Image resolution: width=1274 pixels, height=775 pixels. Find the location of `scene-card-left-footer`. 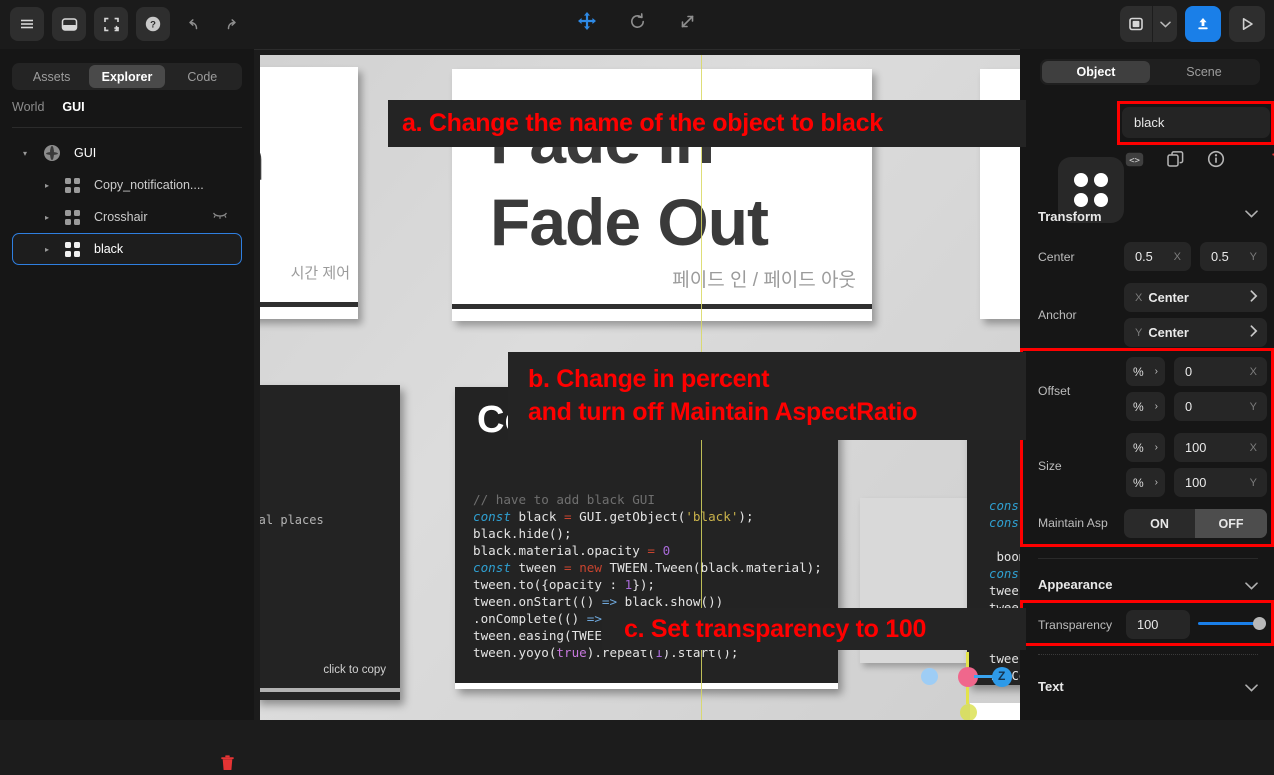

scene-card-left-footer is located at coordinates (309, 315).